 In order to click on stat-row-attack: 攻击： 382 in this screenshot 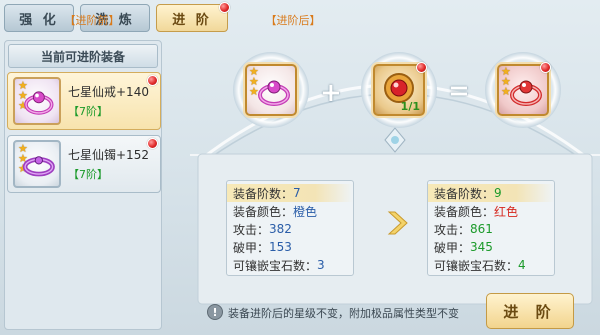, I will do `click(262, 229)`.